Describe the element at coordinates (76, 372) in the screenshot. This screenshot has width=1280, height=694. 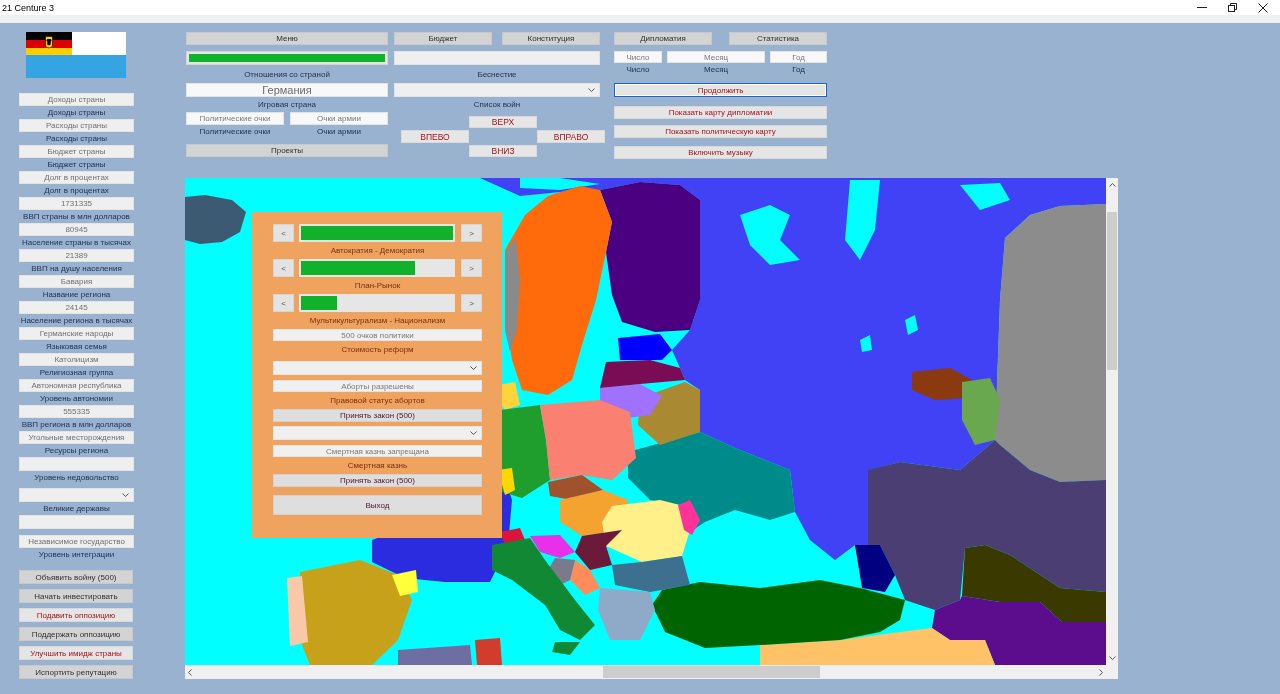
I see `field-label: Религиозная группа` at that location.